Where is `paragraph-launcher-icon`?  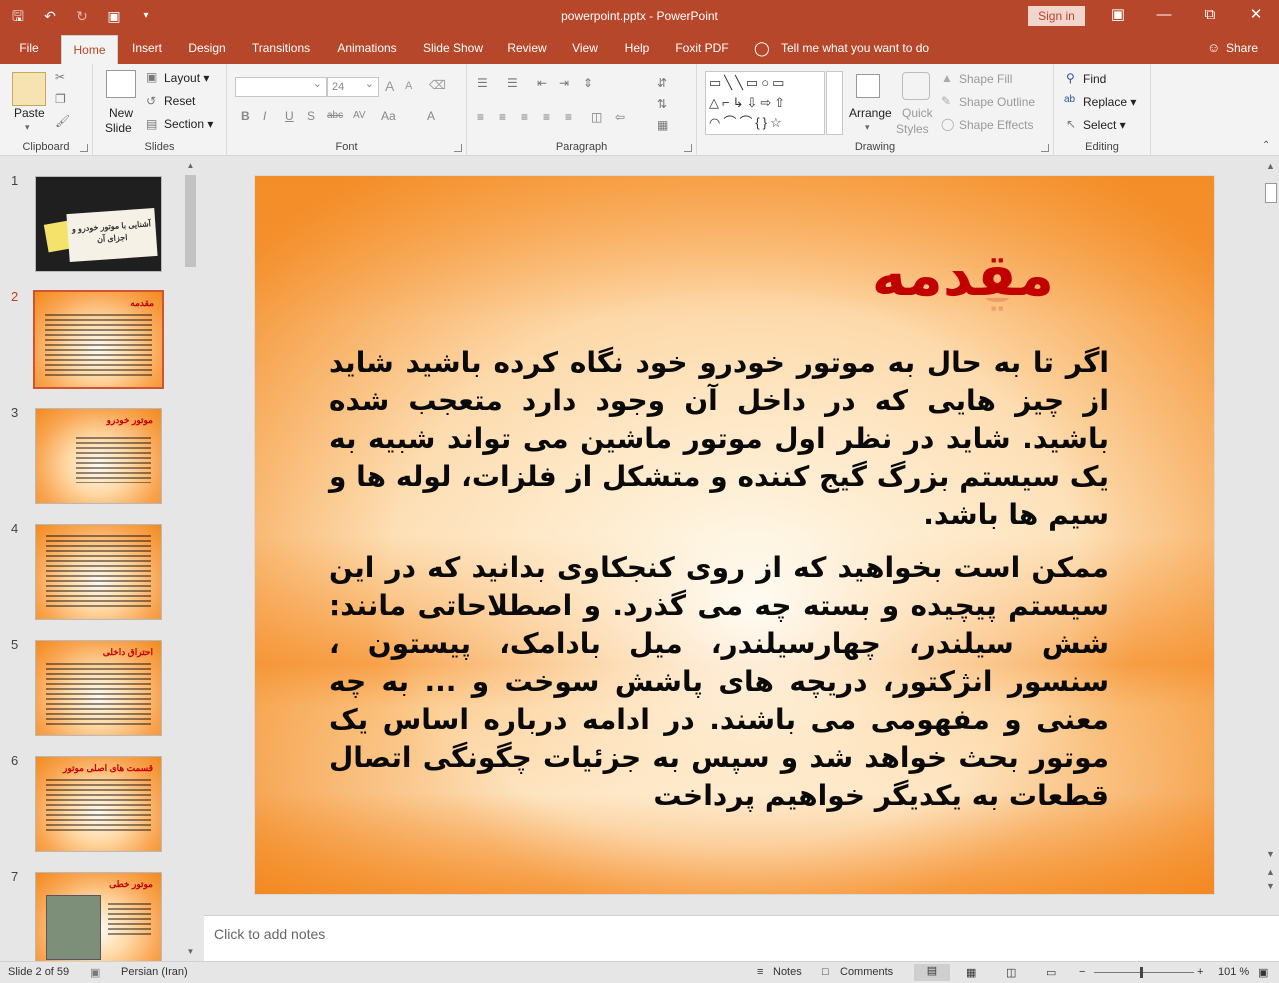 paragraph-launcher-icon is located at coordinates (688, 148).